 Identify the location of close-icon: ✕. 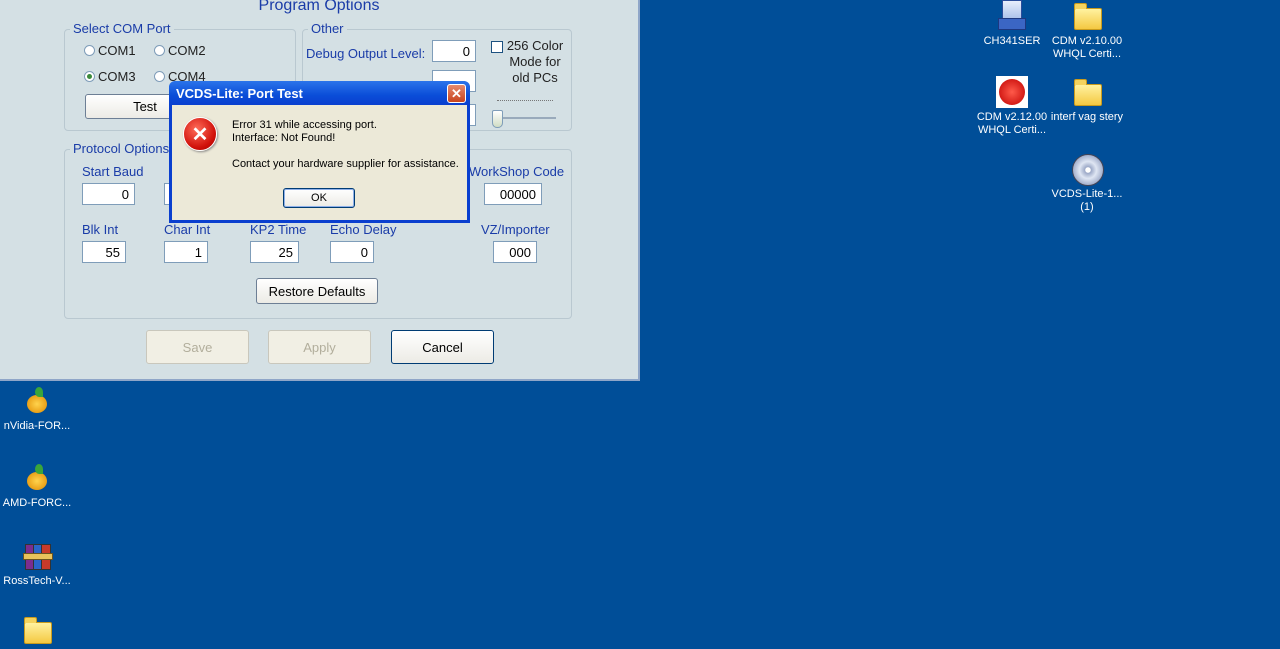
(456, 93).